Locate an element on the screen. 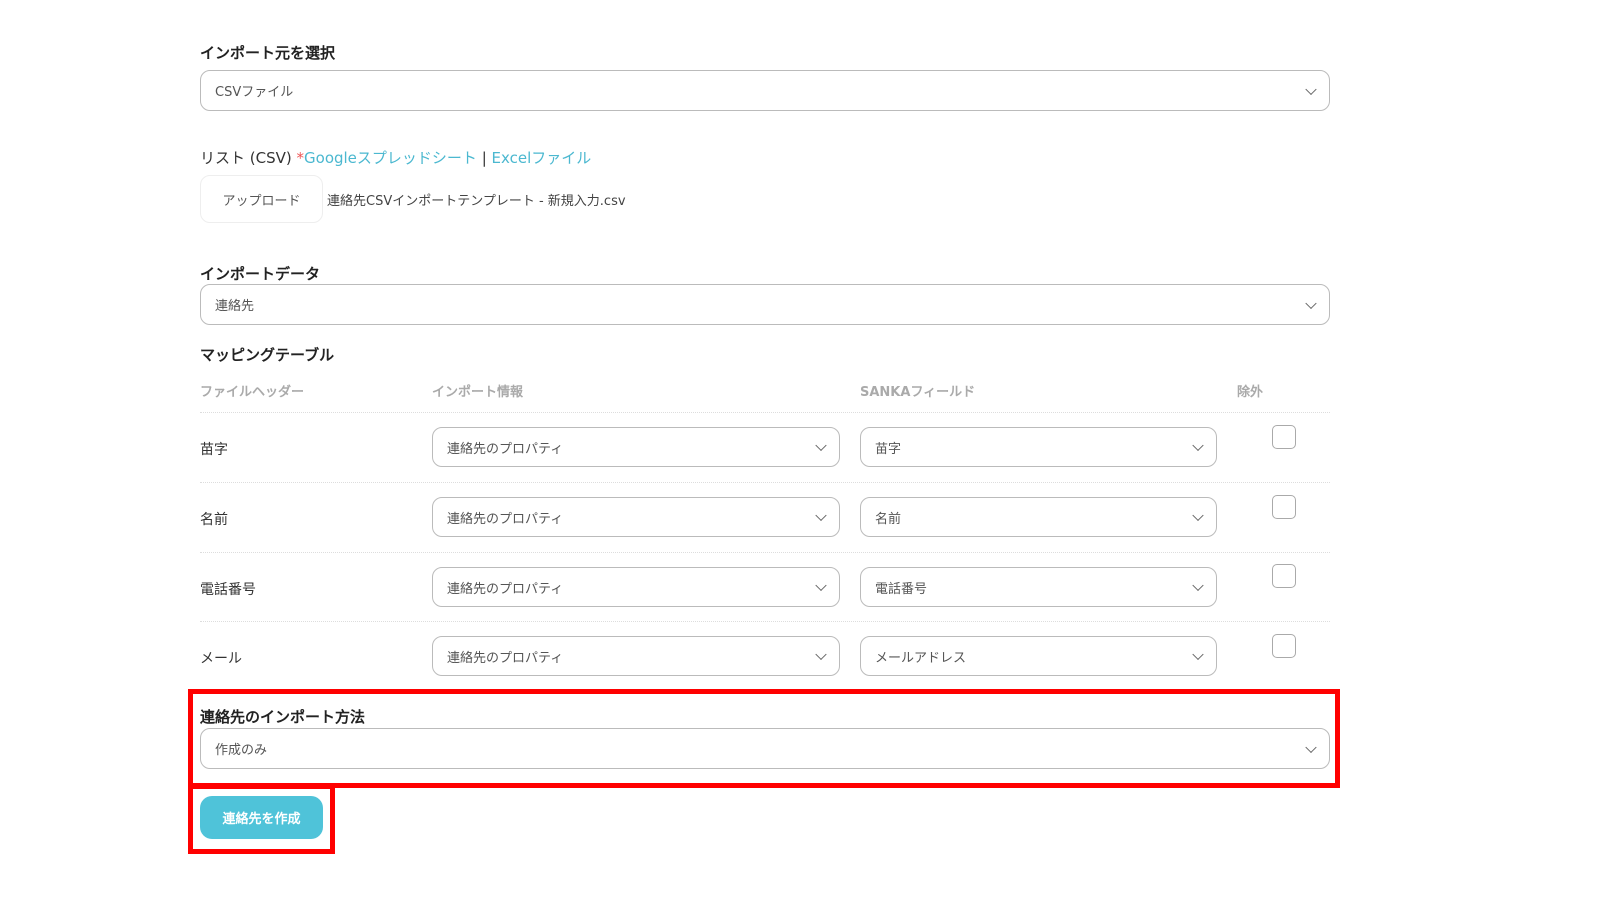 The image size is (1600, 900). field-select: メールアドレス is located at coordinates (1038, 656).